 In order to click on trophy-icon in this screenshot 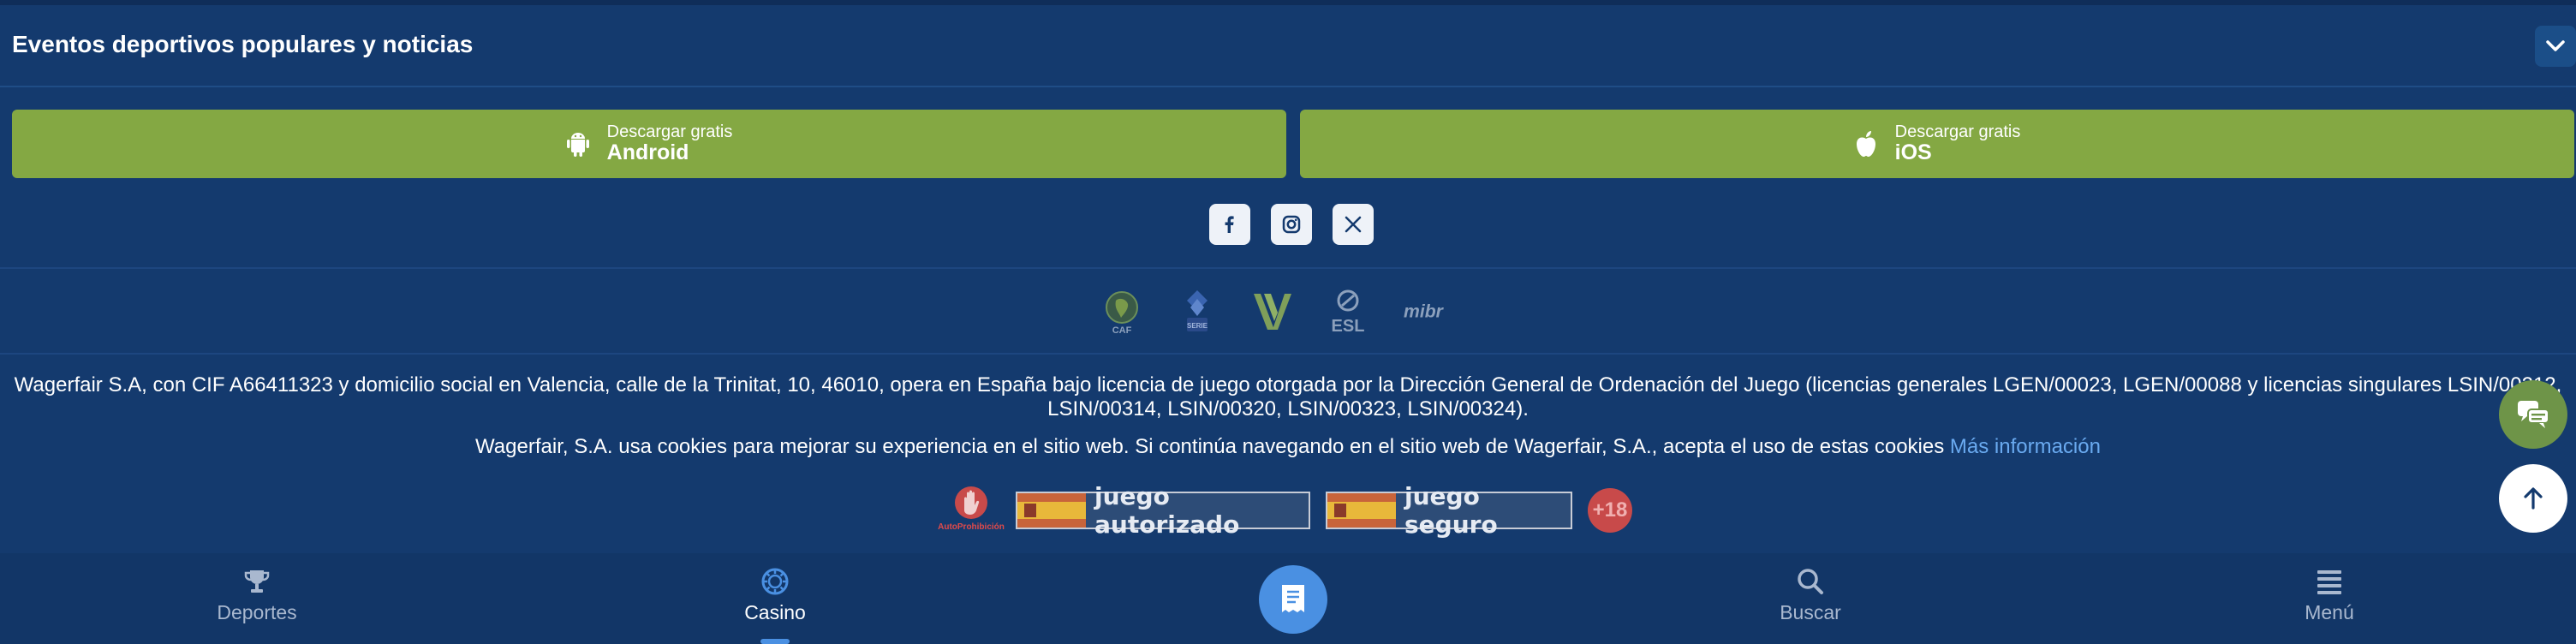, I will do `click(256, 581)`.